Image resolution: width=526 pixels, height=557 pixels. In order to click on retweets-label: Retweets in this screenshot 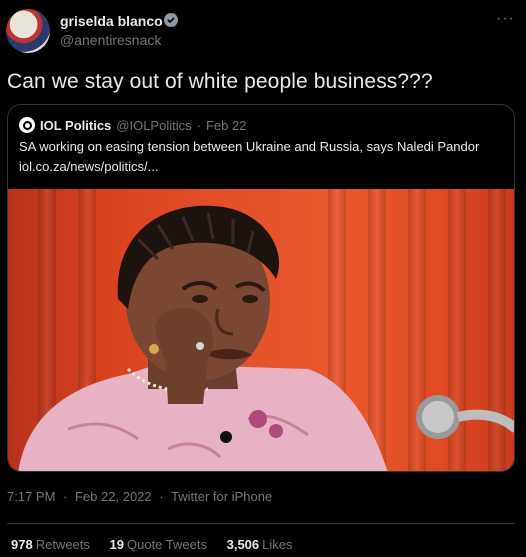, I will do `click(62, 544)`.